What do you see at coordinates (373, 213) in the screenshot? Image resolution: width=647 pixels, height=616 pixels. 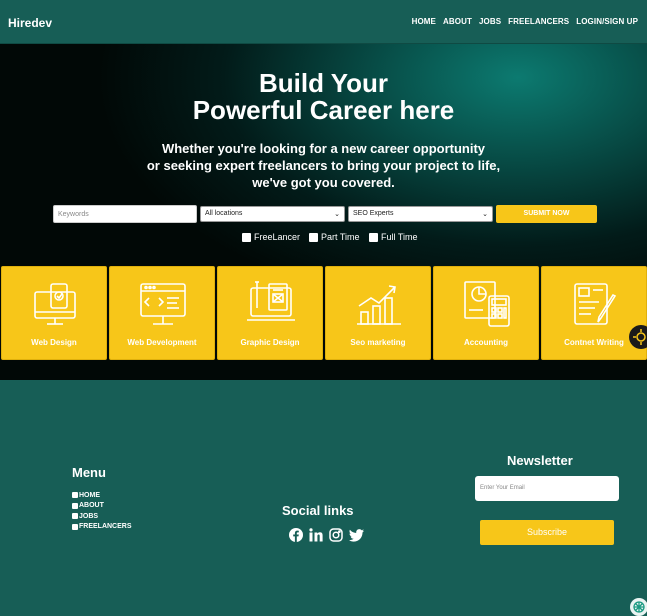 I see `category-select-value: SEO Experts` at bounding box center [373, 213].